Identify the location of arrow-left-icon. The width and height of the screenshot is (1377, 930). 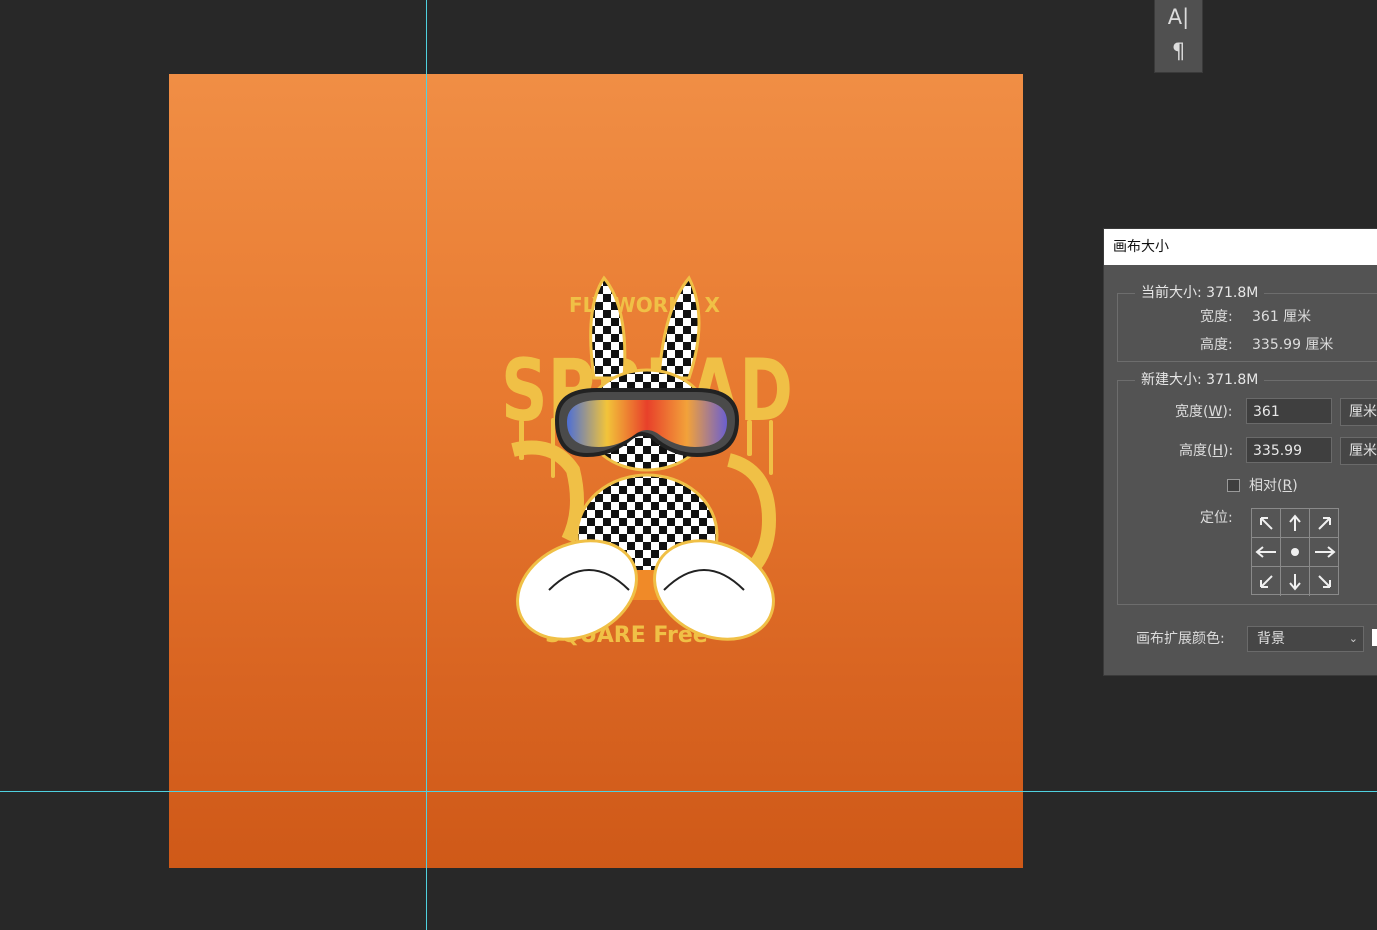
(1265, 552).